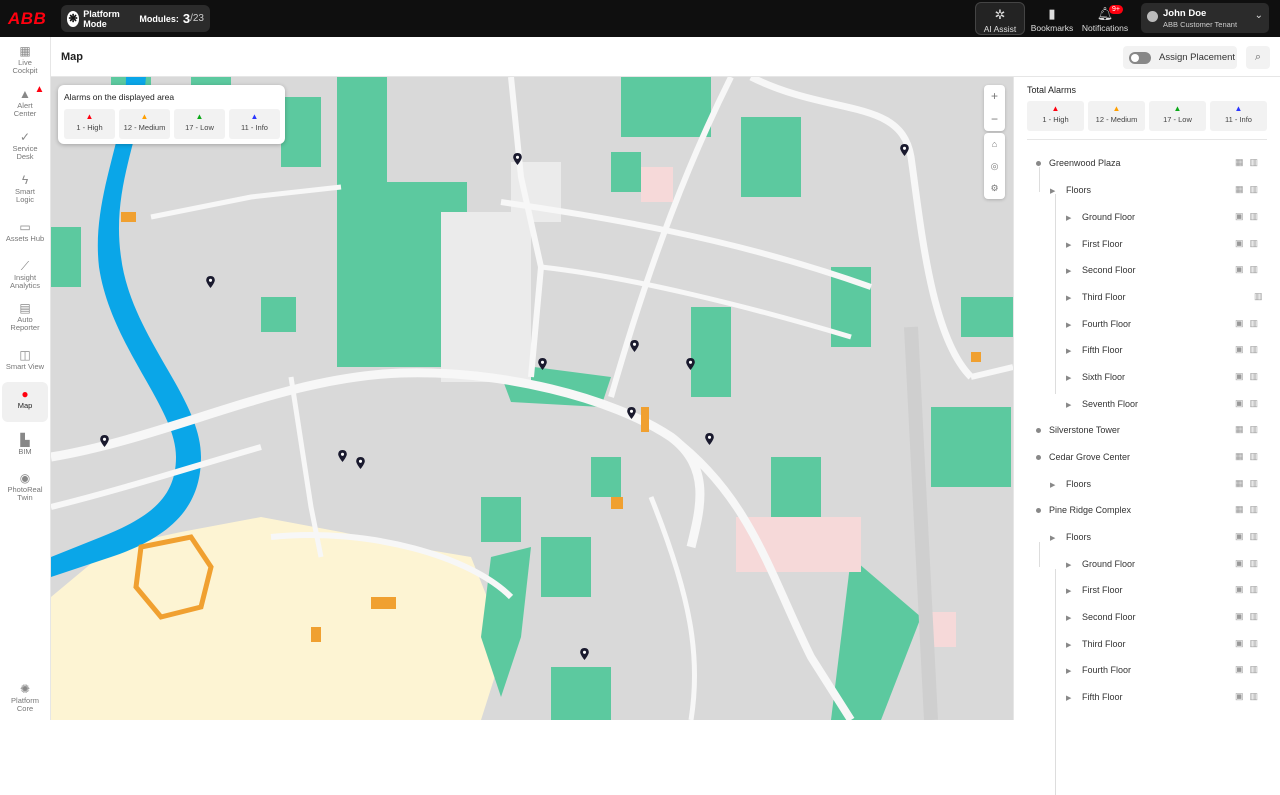 The image size is (1280, 795). What do you see at coordinates (994, 144) in the screenshot?
I see `home-icon: ⌂` at bounding box center [994, 144].